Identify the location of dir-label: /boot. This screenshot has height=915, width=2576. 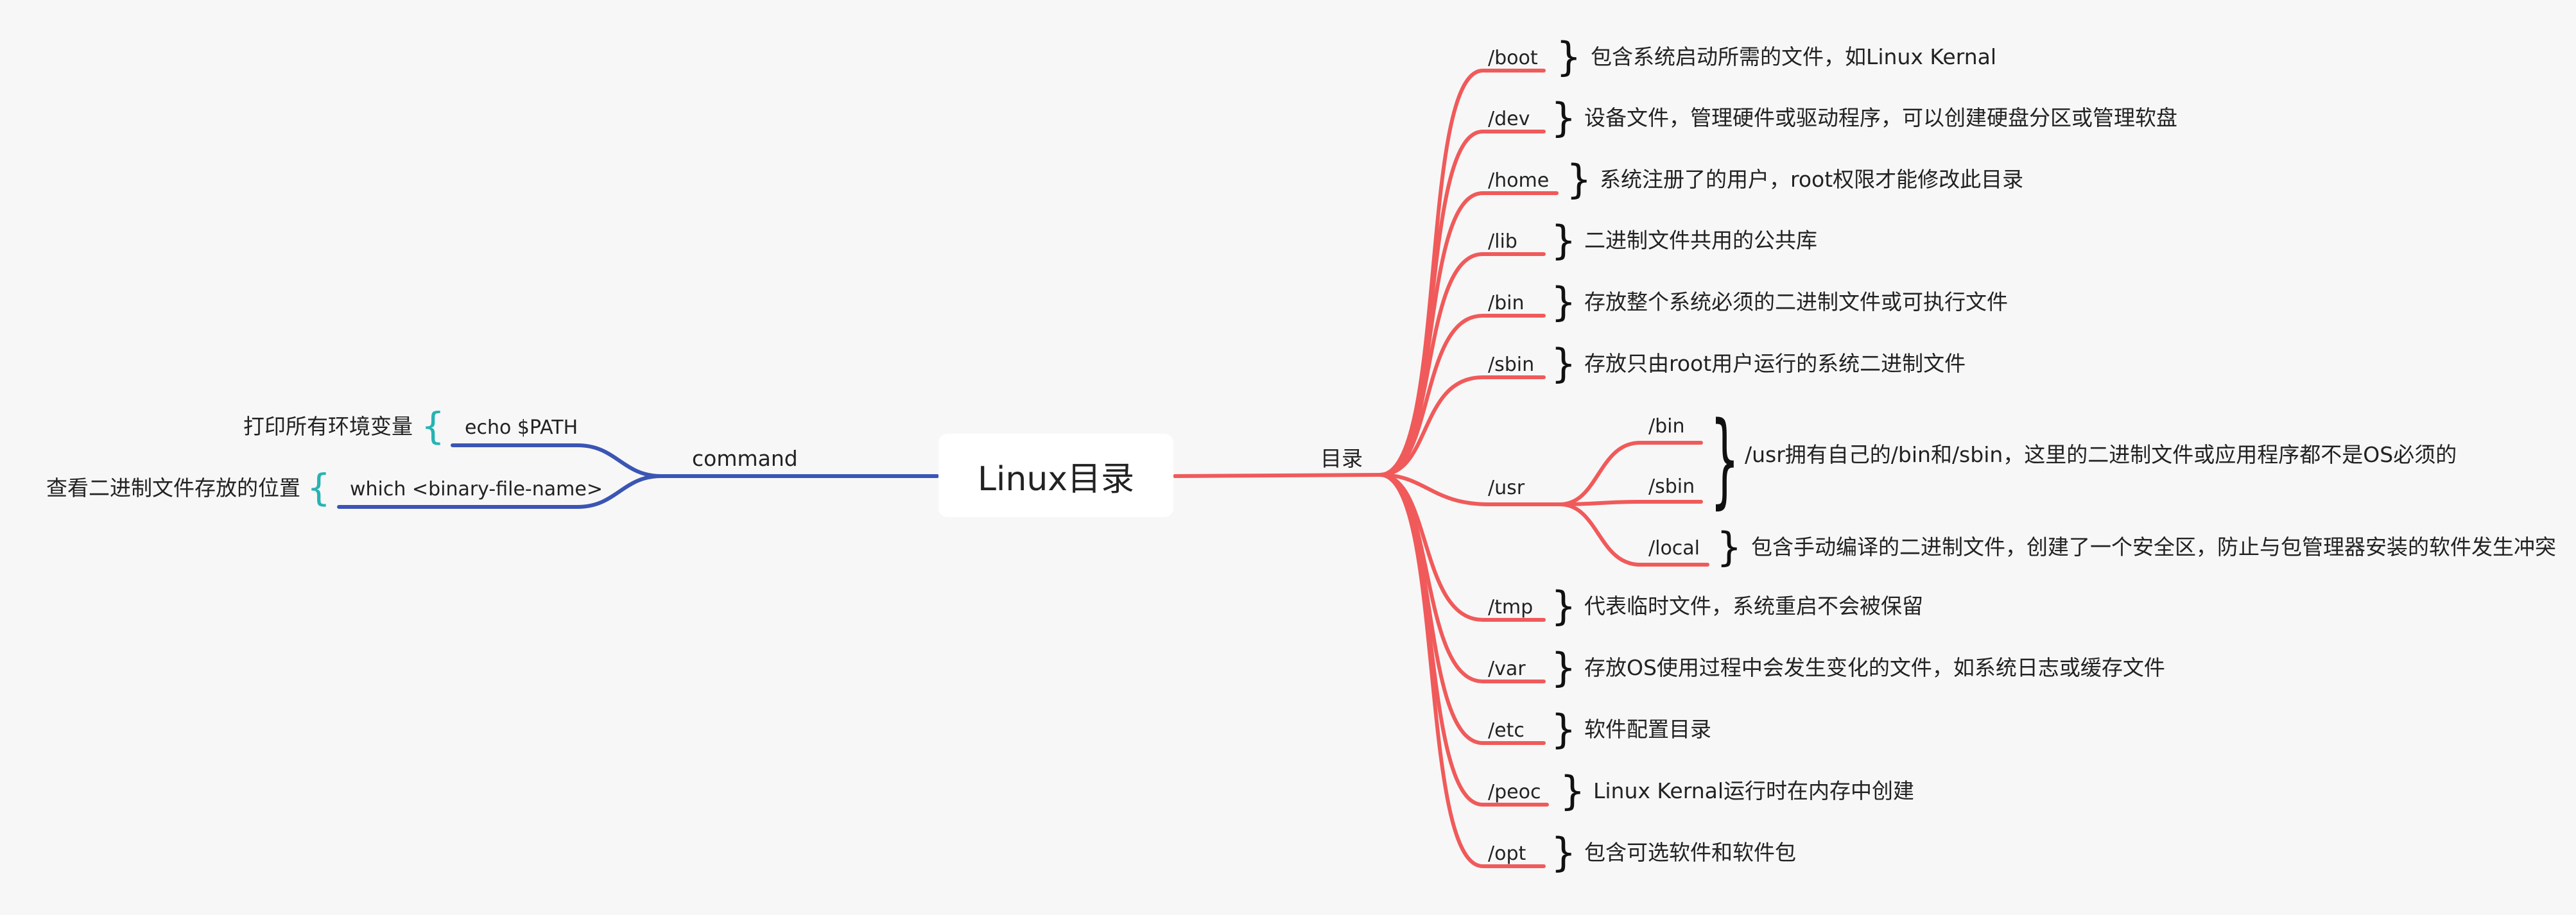
(1513, 58).